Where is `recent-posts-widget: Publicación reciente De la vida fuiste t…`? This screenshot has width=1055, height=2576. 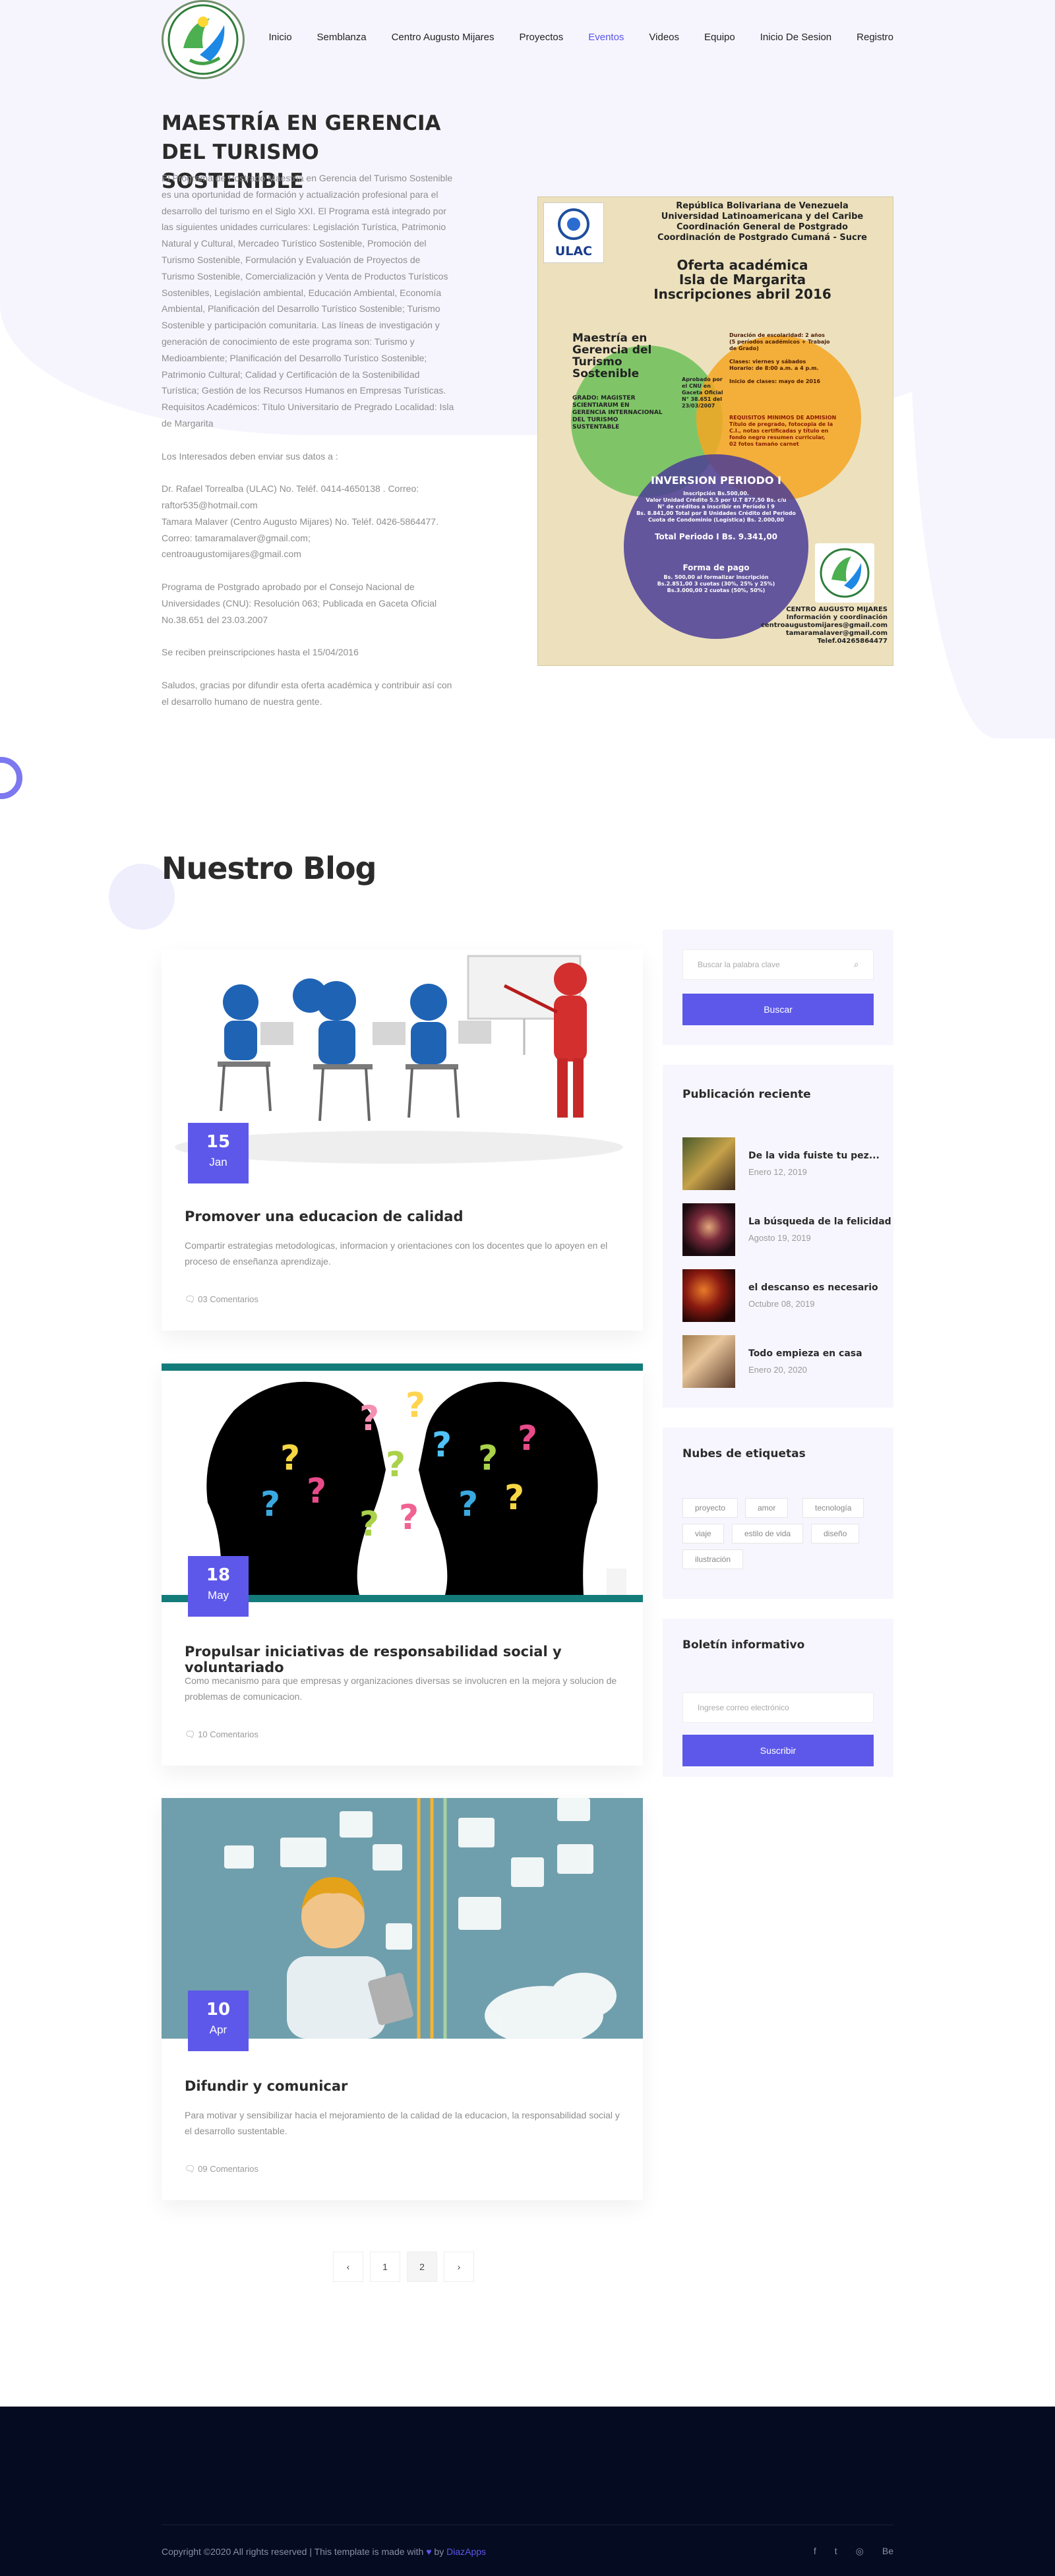 recent-posts-widget: Publicación reciente De la vida fuiste t… is located at coordinates (778, 1236).